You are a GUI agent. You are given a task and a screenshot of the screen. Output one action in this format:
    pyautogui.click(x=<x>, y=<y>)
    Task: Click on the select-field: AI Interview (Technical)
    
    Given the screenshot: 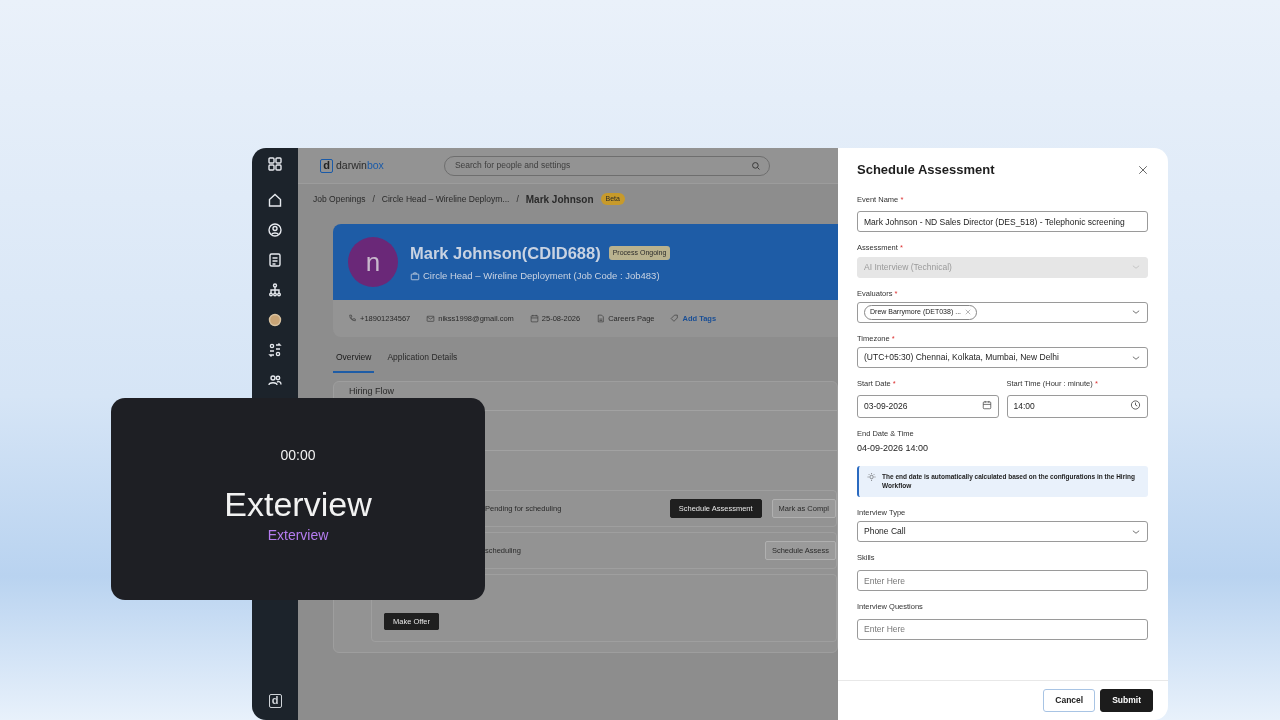 What is the action you would take?
    pyautogui.click(x=1002, y=267)
    